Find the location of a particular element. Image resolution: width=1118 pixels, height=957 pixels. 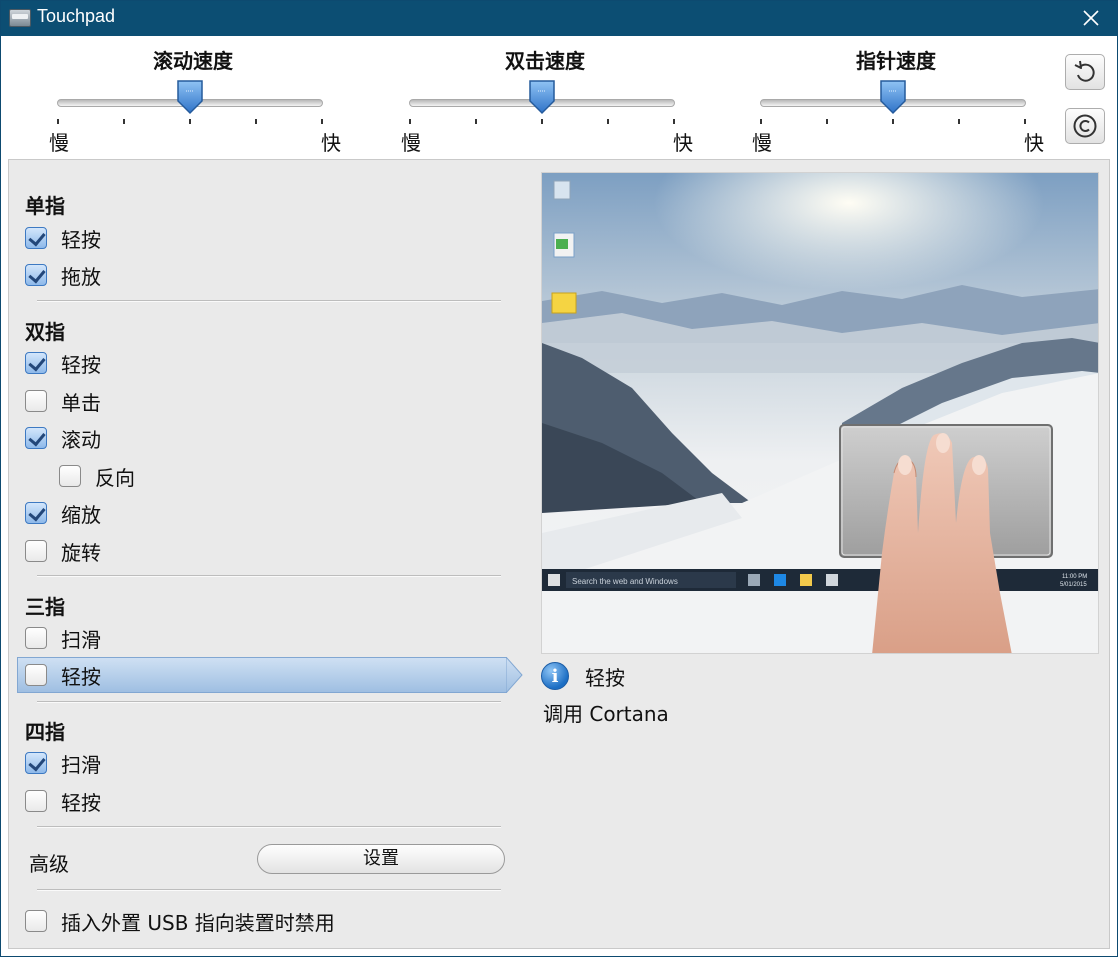

pointer-speed-title: 指针速度 is located at coordinates (896, 61).